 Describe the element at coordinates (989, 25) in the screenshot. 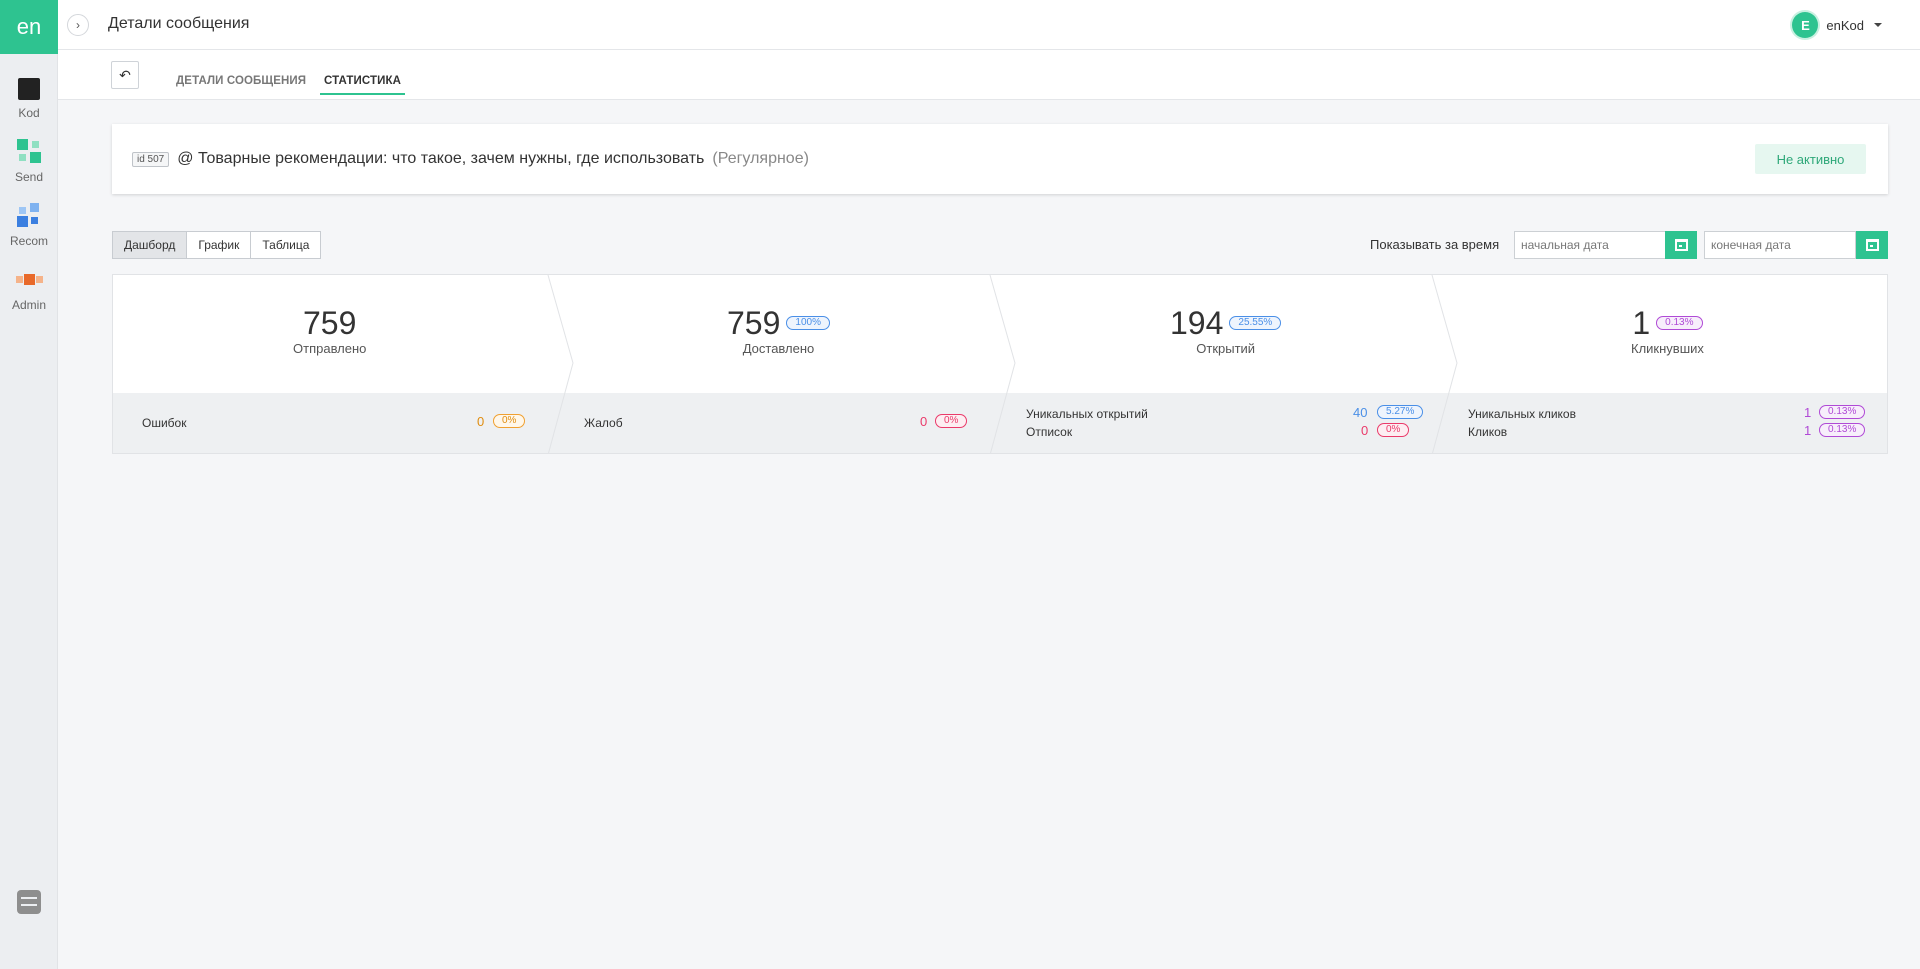

I see `top-header: › Детали сообщения E enKod` at that location.